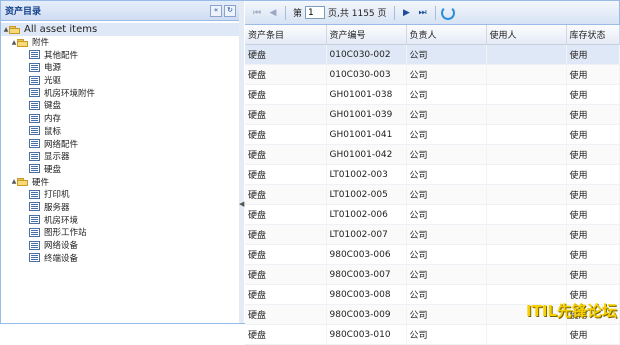  Describe the element at coordinates (120, 232) in the screenshot. I see `tree-leaf: 图形工作站` at that location.